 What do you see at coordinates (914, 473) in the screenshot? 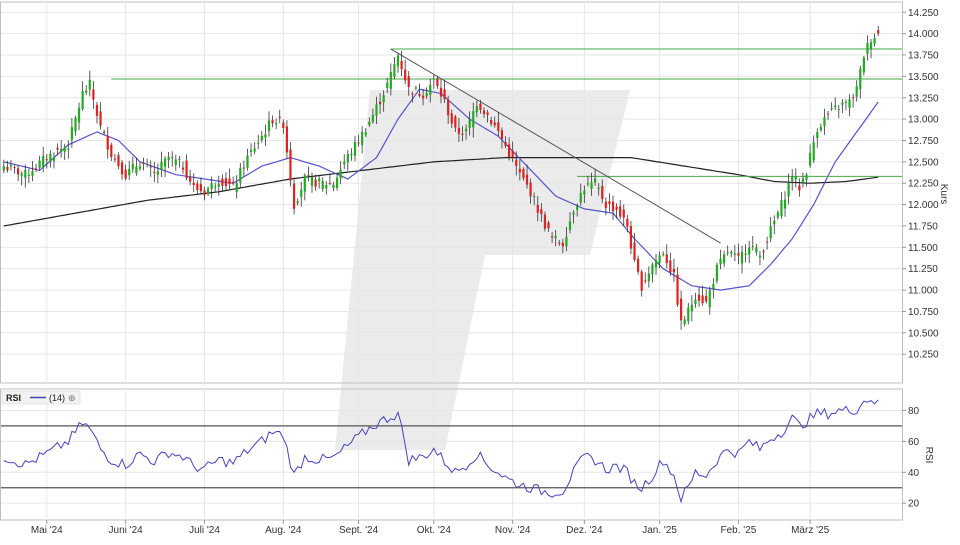
I see `rsi-tick-label: 40` at bounding box center [914, 473].